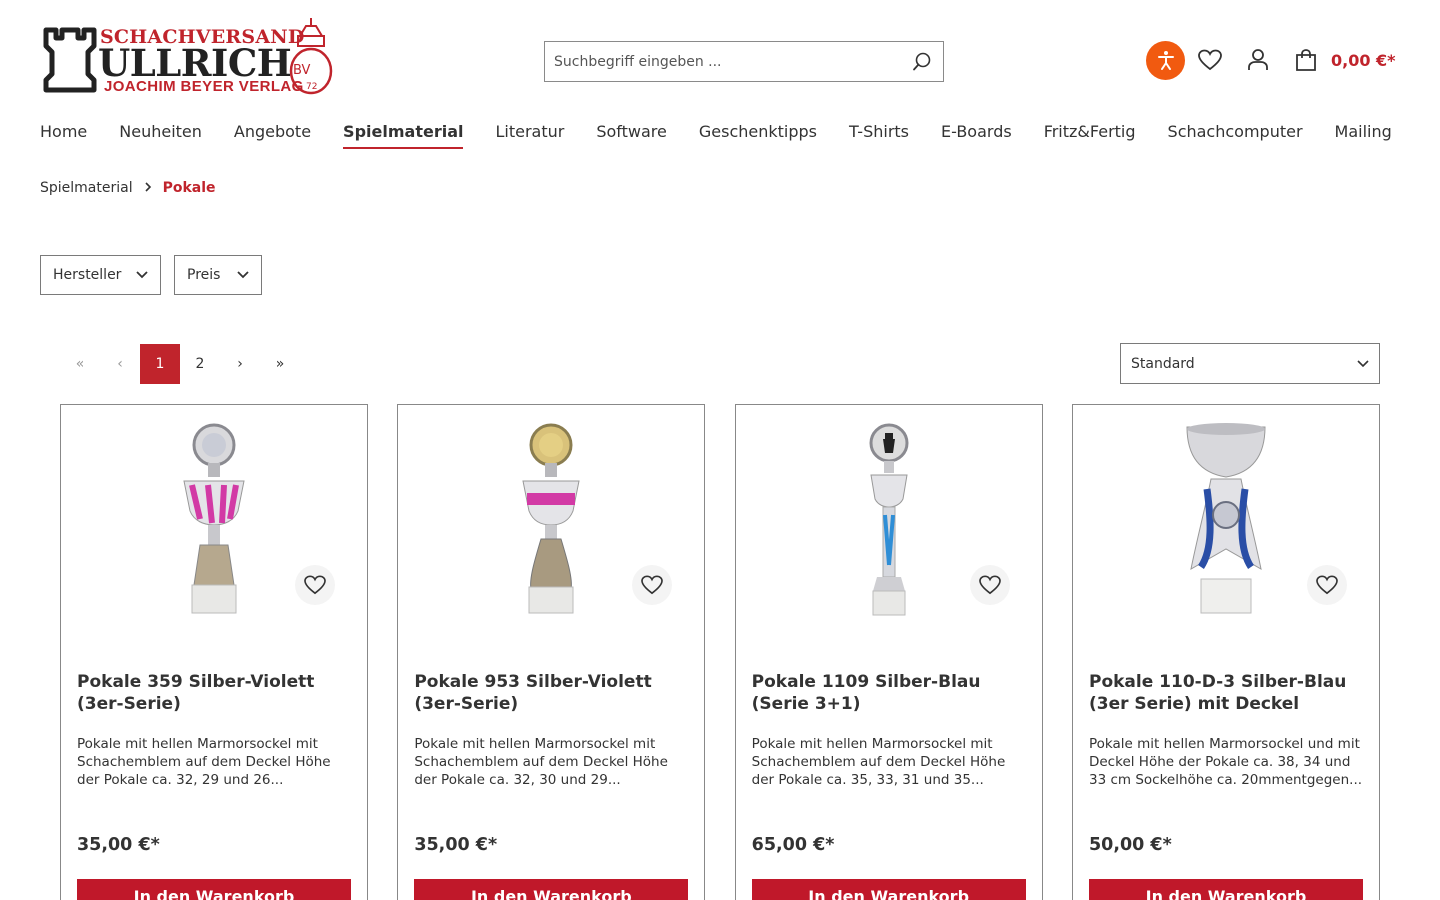 Image resolution: width=1440 pixels, height=900 pixels. I want to click on filter-bar: Hersteller Preis, so click(157, 275).